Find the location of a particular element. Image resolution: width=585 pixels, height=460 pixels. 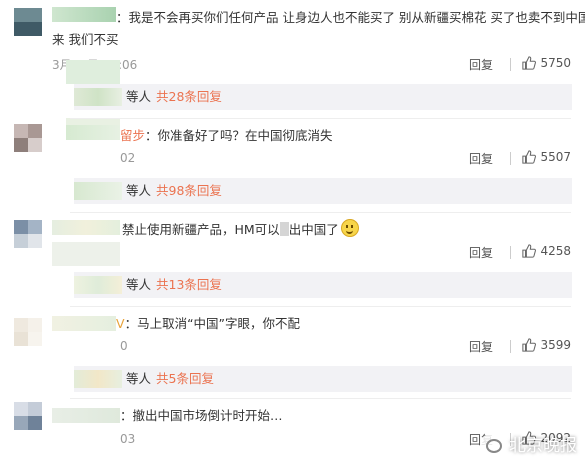

comment-text: V：马上取消“中国”字眼，你不配 is located at coordinates (208, 323).